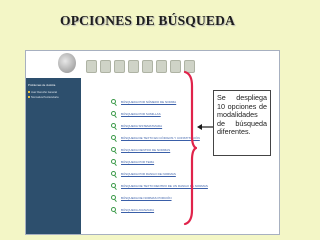  I want to click on search-option-link: BÚSQUEDA POR SUMILLAS, so click(141, 114).